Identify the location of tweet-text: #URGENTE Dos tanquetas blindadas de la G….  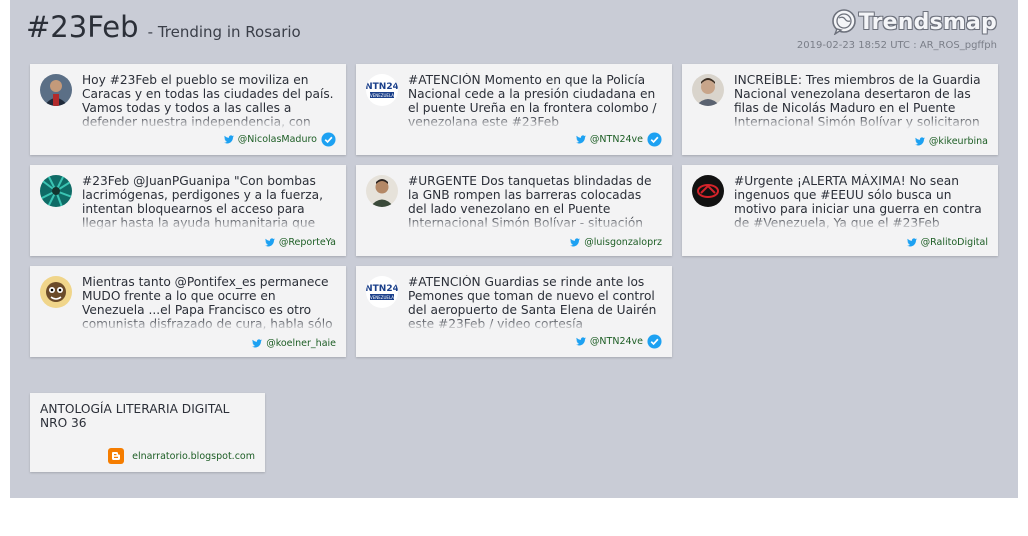
(535, 202).